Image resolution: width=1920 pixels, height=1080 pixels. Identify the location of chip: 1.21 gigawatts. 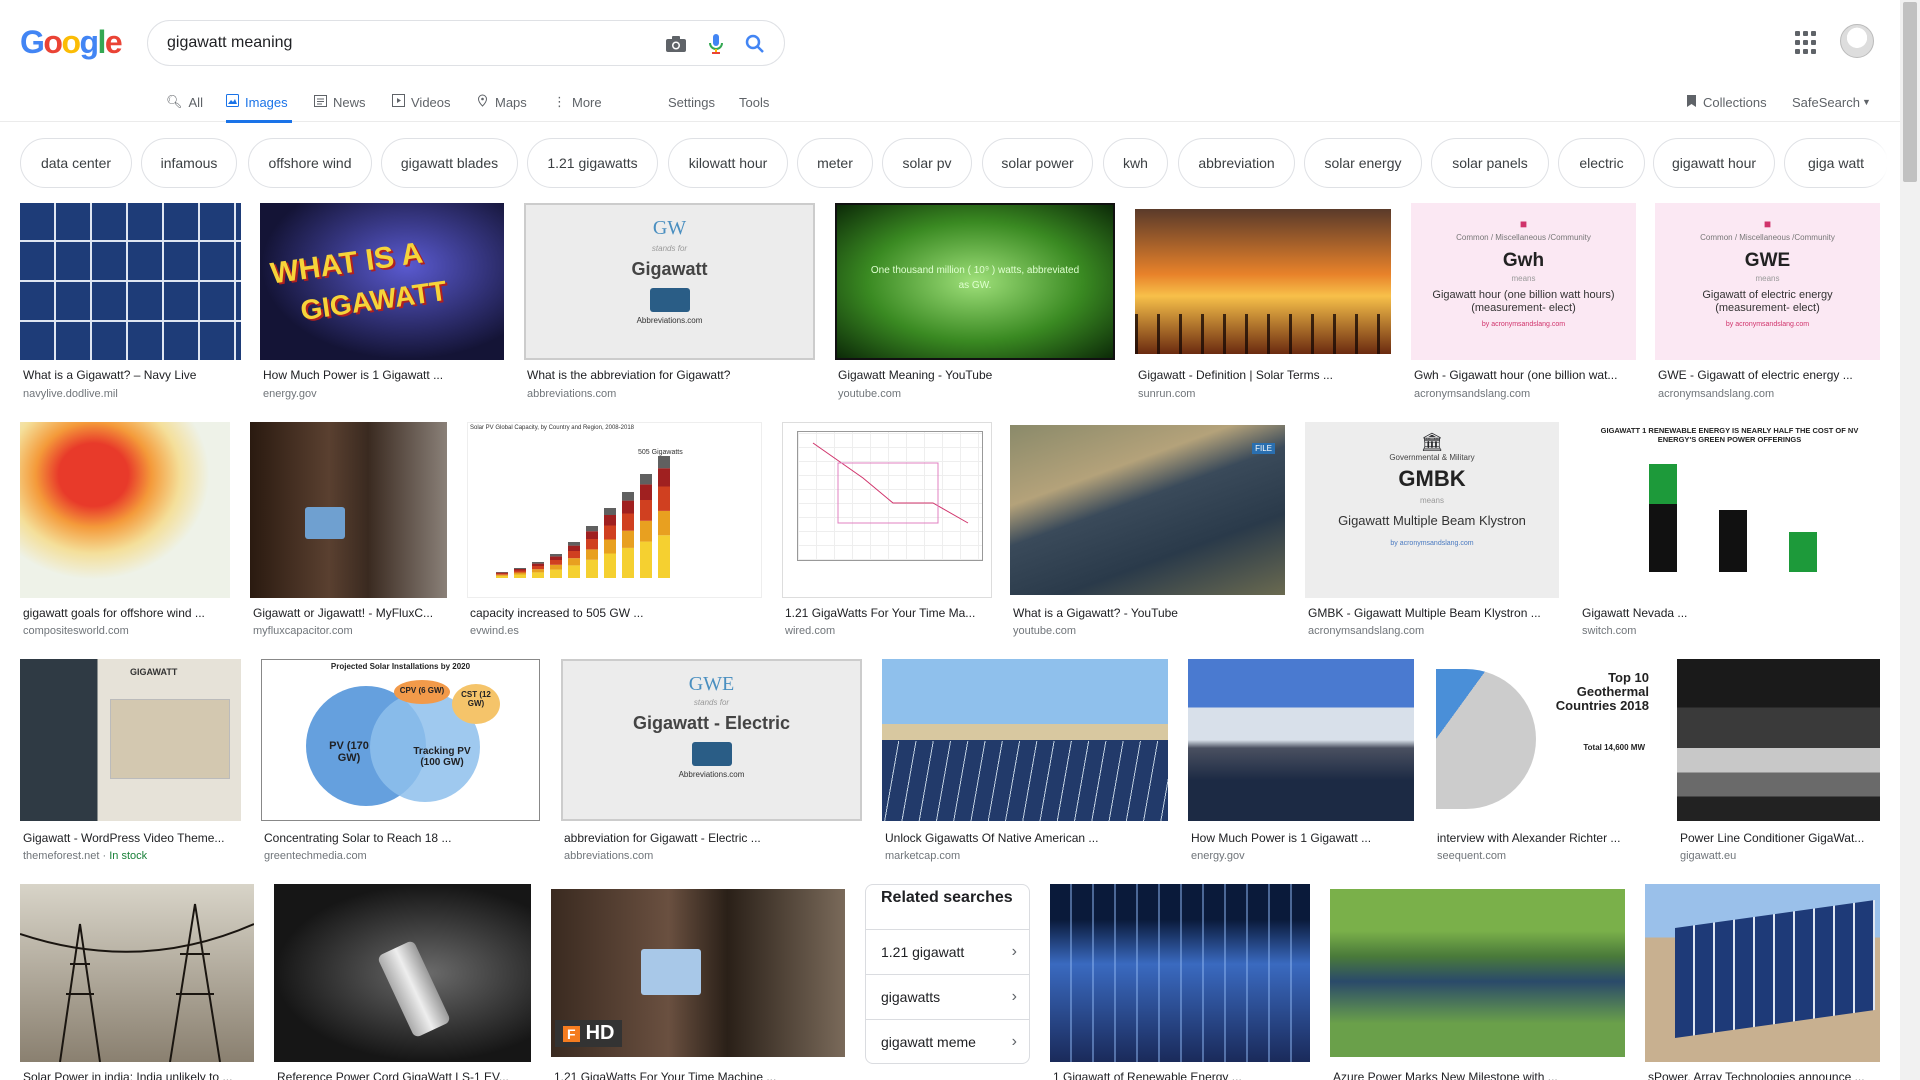
(592, 163).